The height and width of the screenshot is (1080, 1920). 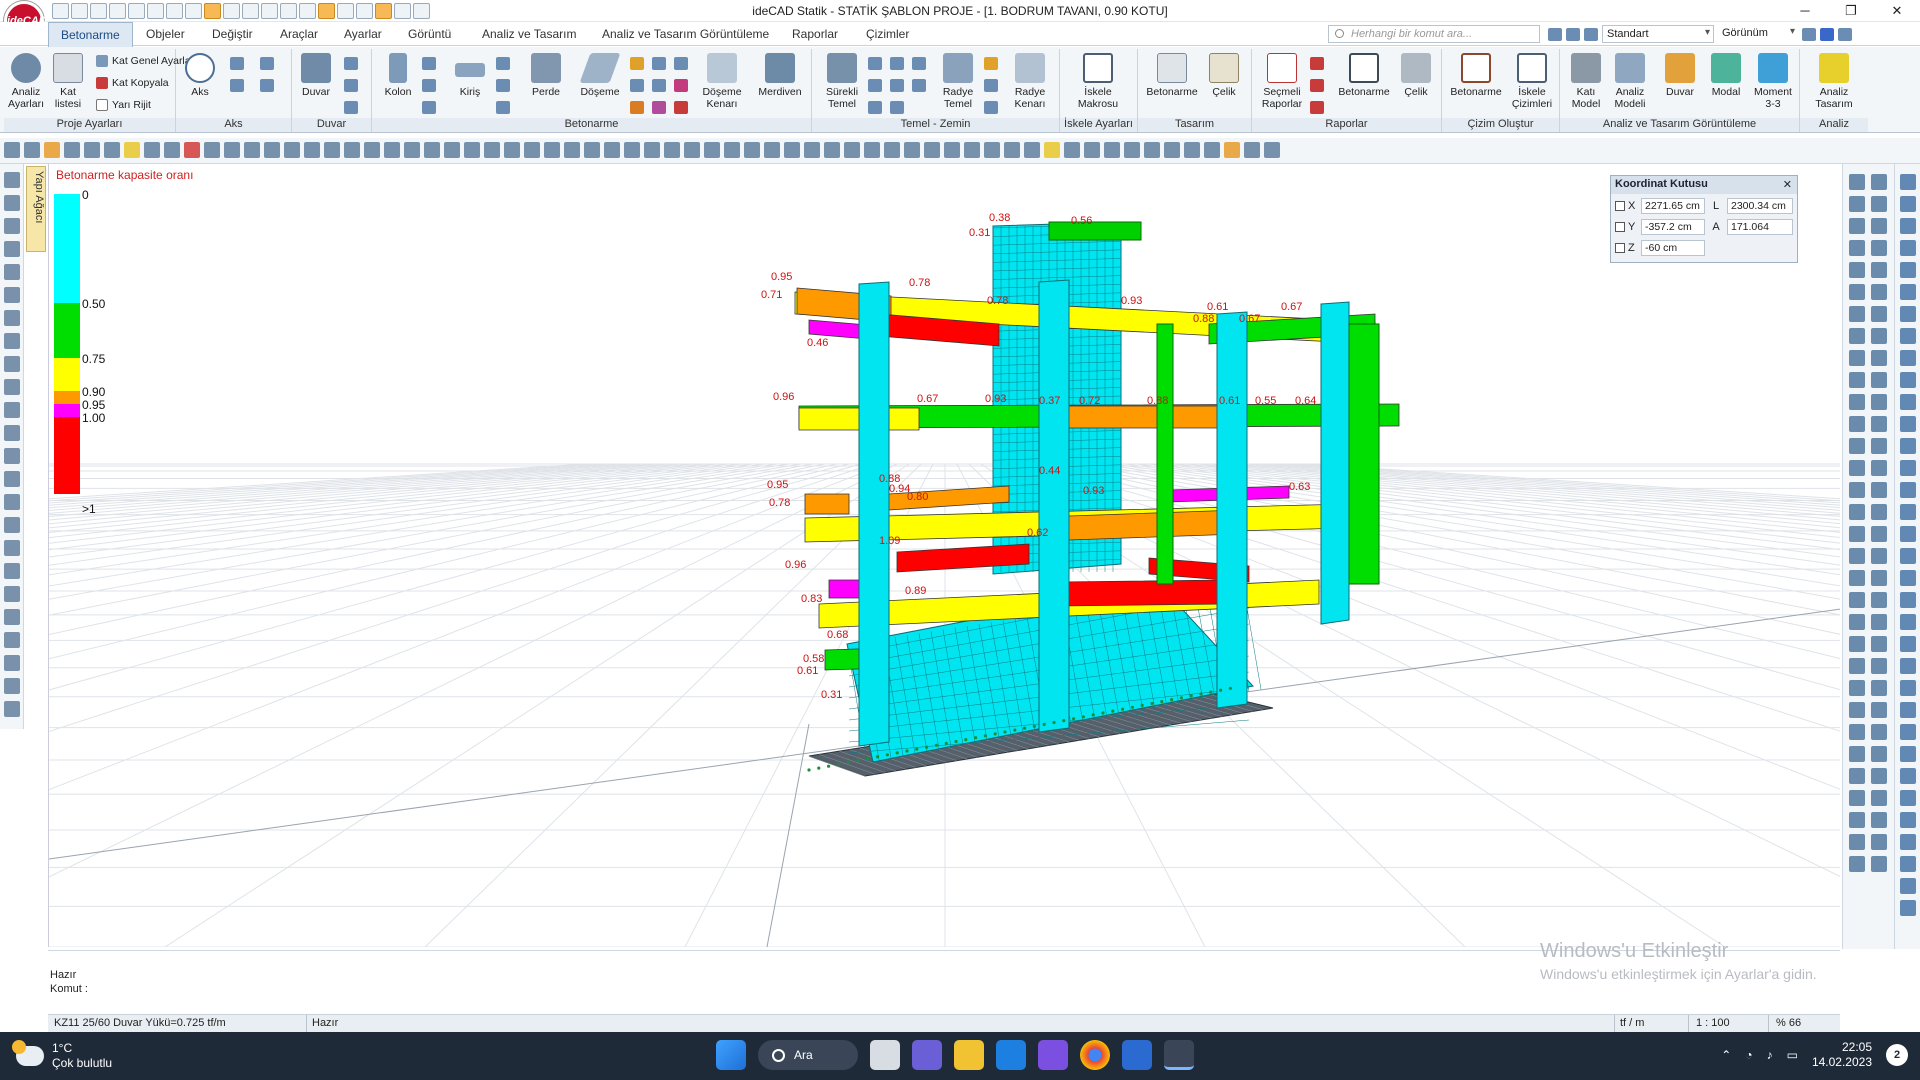 What do you see at coordinates (1632, 1023) in the screenshot?
I see `status-unit: tf / m` at bounding box center [1632, 1023].